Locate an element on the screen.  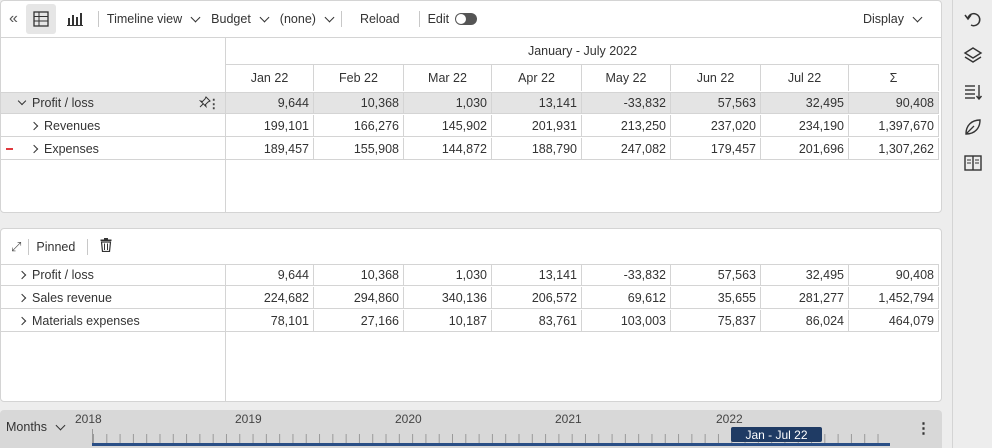
layers-icon is located at coordinates (973, 56).